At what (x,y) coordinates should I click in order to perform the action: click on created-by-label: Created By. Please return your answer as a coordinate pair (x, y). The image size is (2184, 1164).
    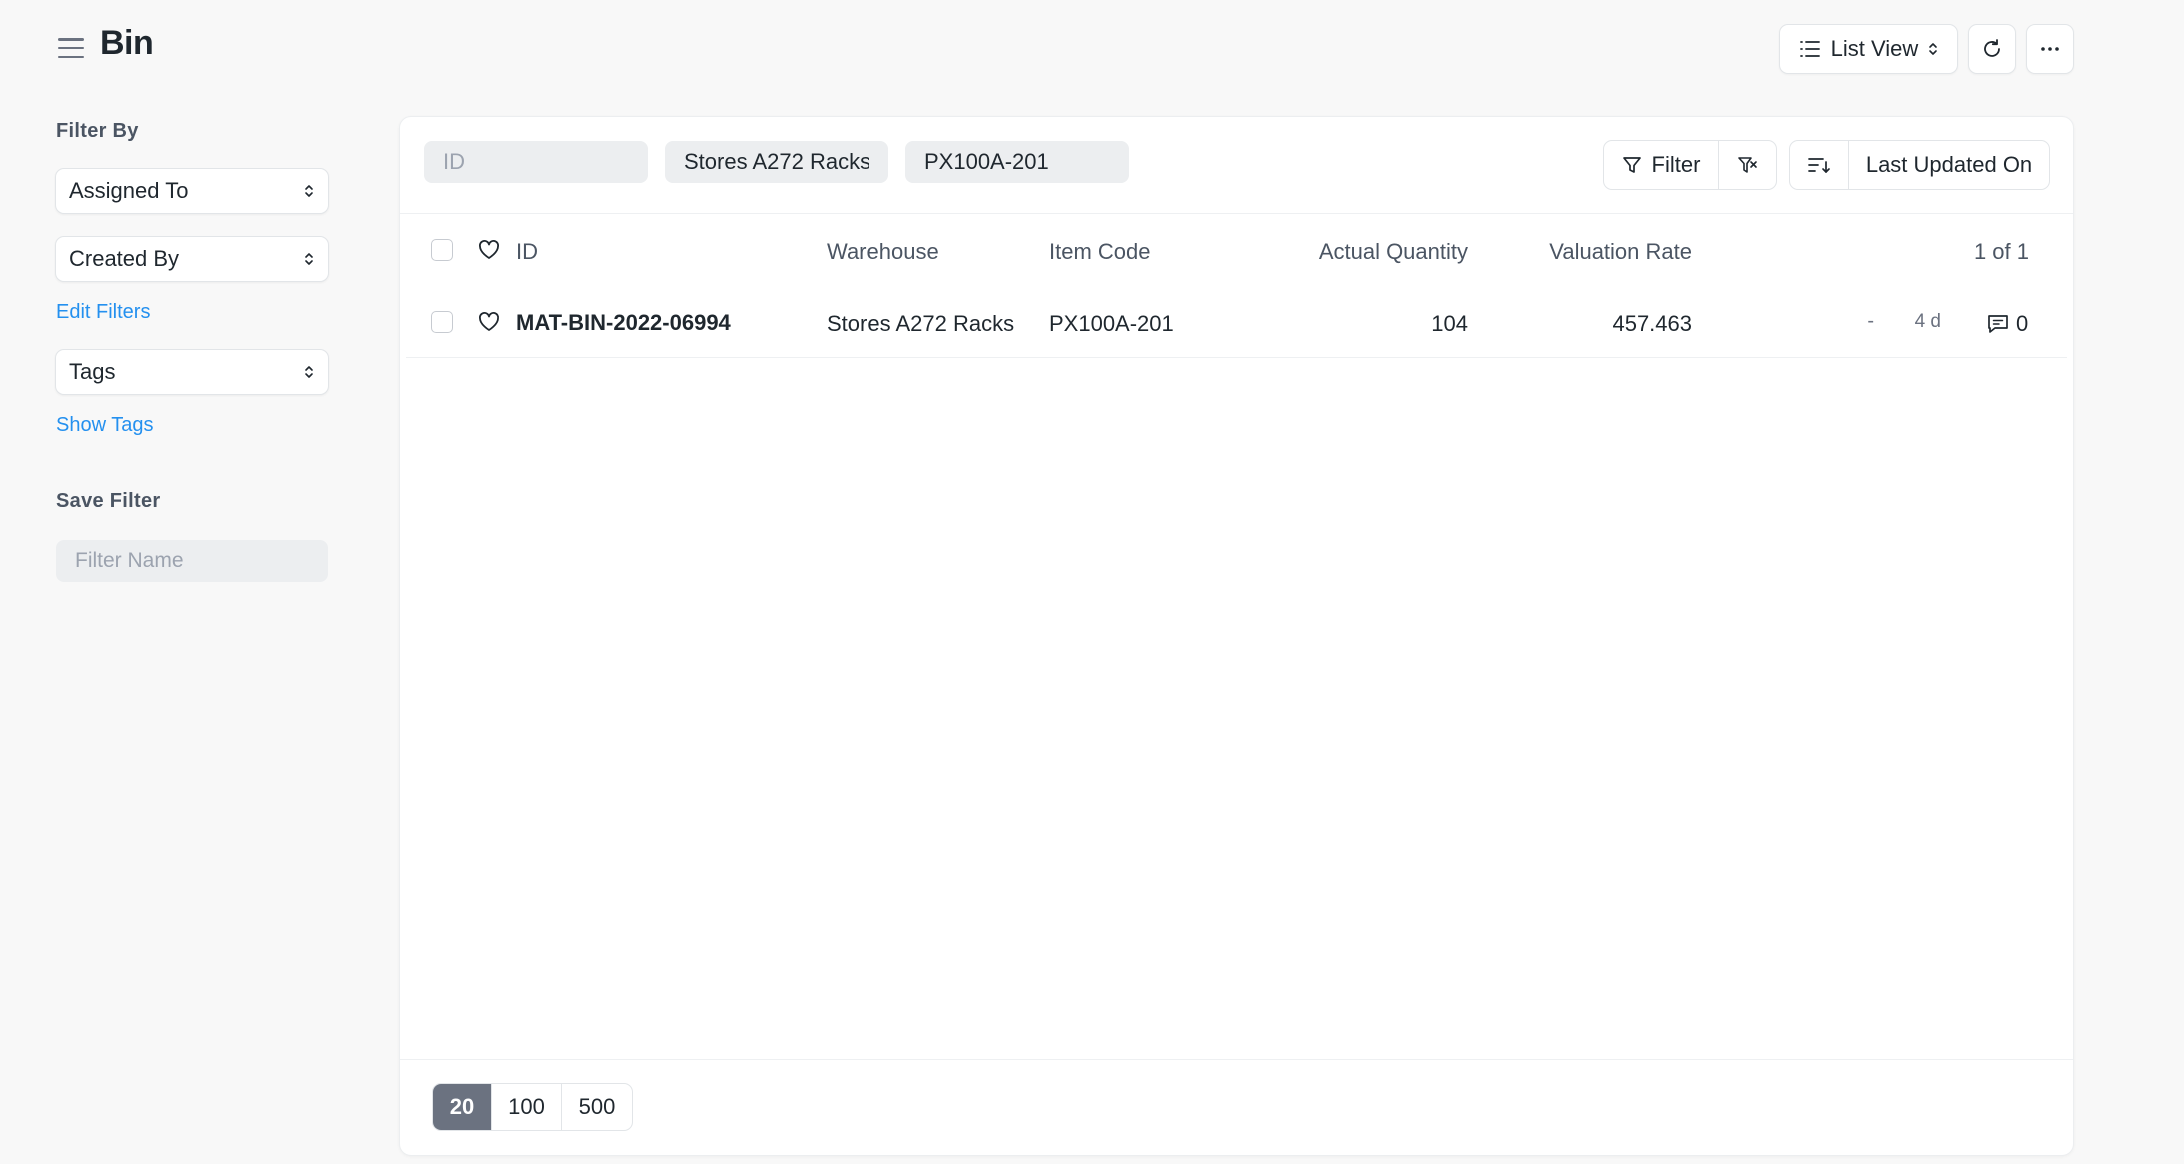
    Looking at the image, I should click on (124, 258).